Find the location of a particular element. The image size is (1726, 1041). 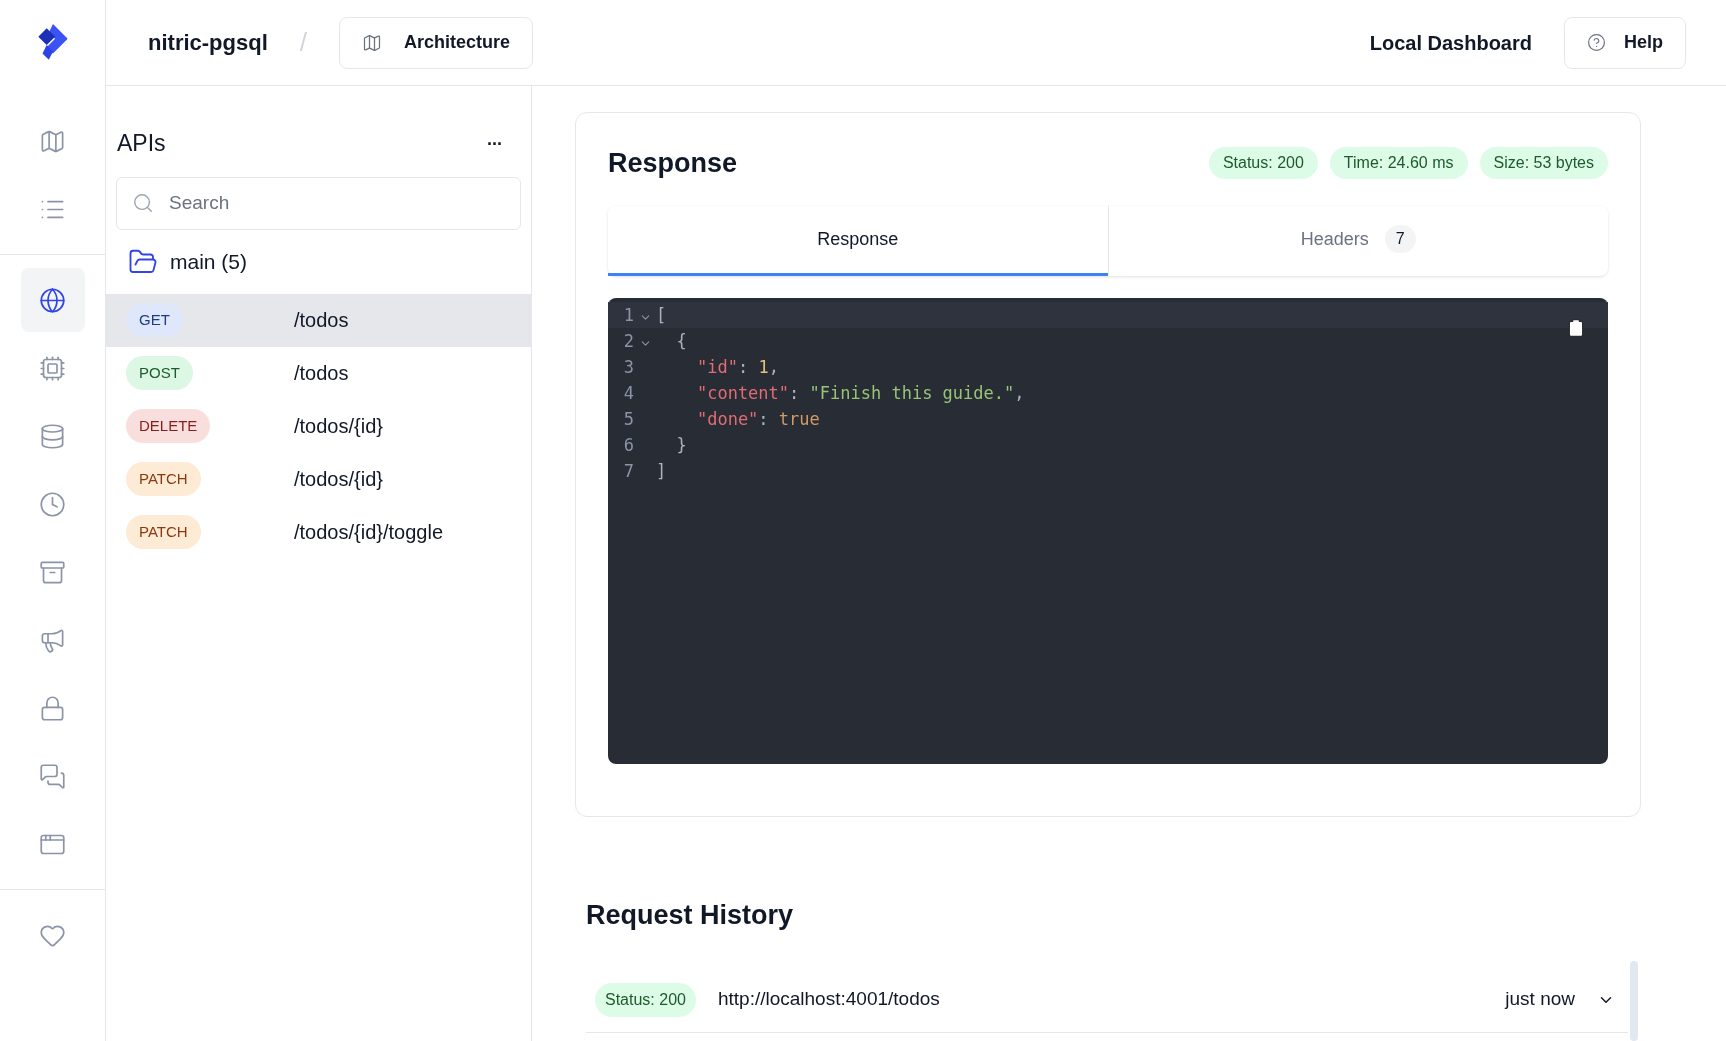

route-item: PATCH /todos/{id} is located at coordinates (318, 479).